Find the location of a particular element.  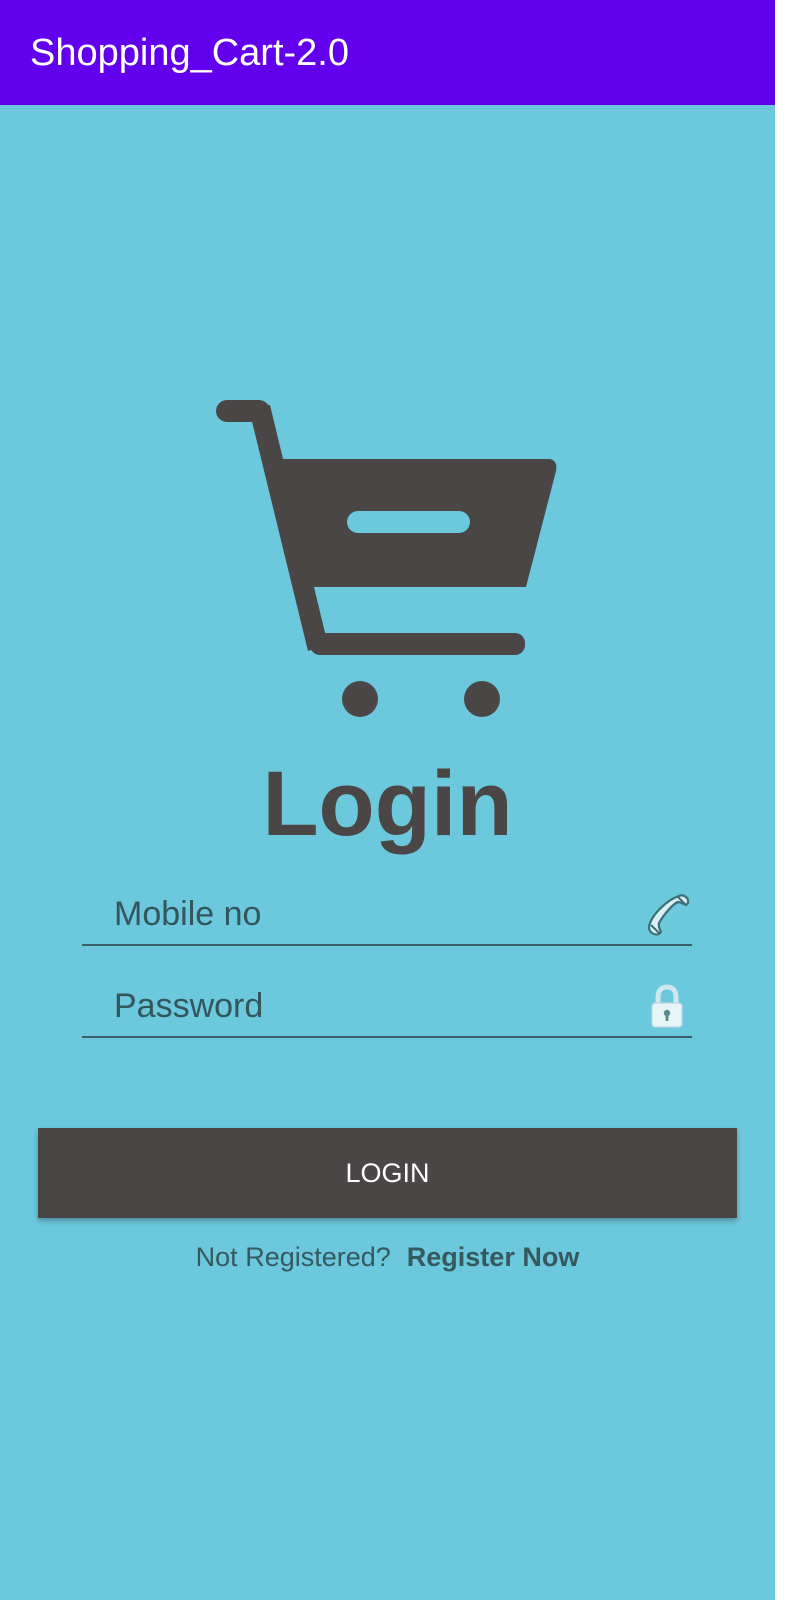

not-registered-text: Not Registered? is located at coordinates (293, 1257).